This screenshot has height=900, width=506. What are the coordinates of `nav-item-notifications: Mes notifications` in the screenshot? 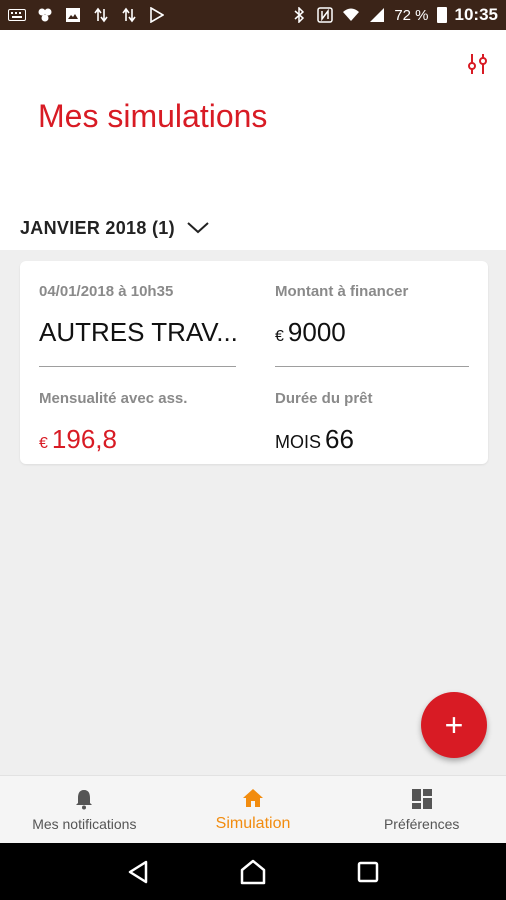 It's located at (84, 809).